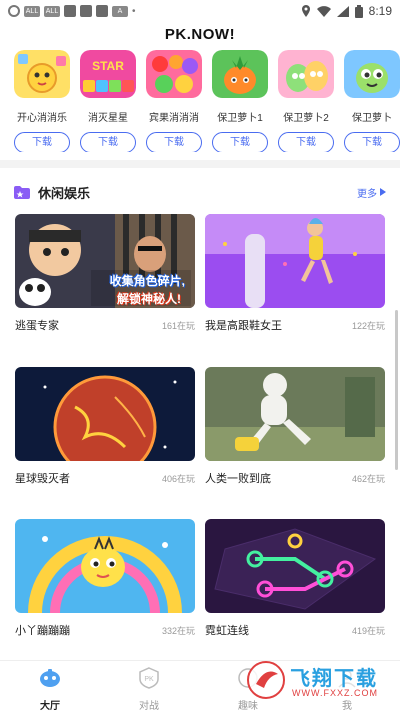  I want to click on player-count: 419在玩, so click(368, 630).